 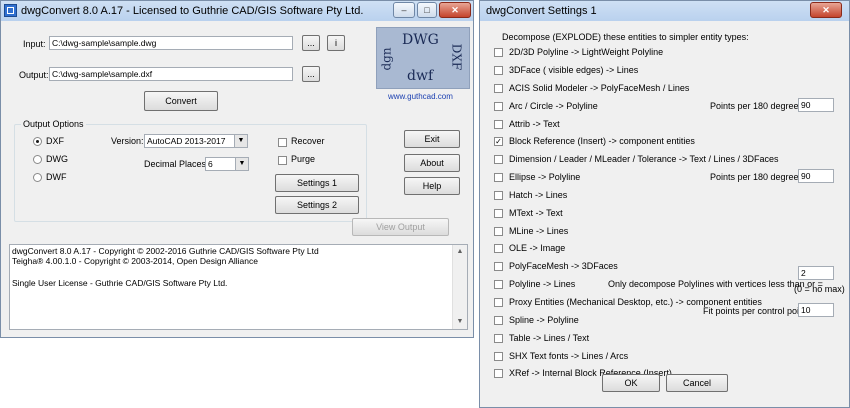 I want to click on input-path-field: C:\dwg-sample\sample.dwg, so click(x=171, y=43).